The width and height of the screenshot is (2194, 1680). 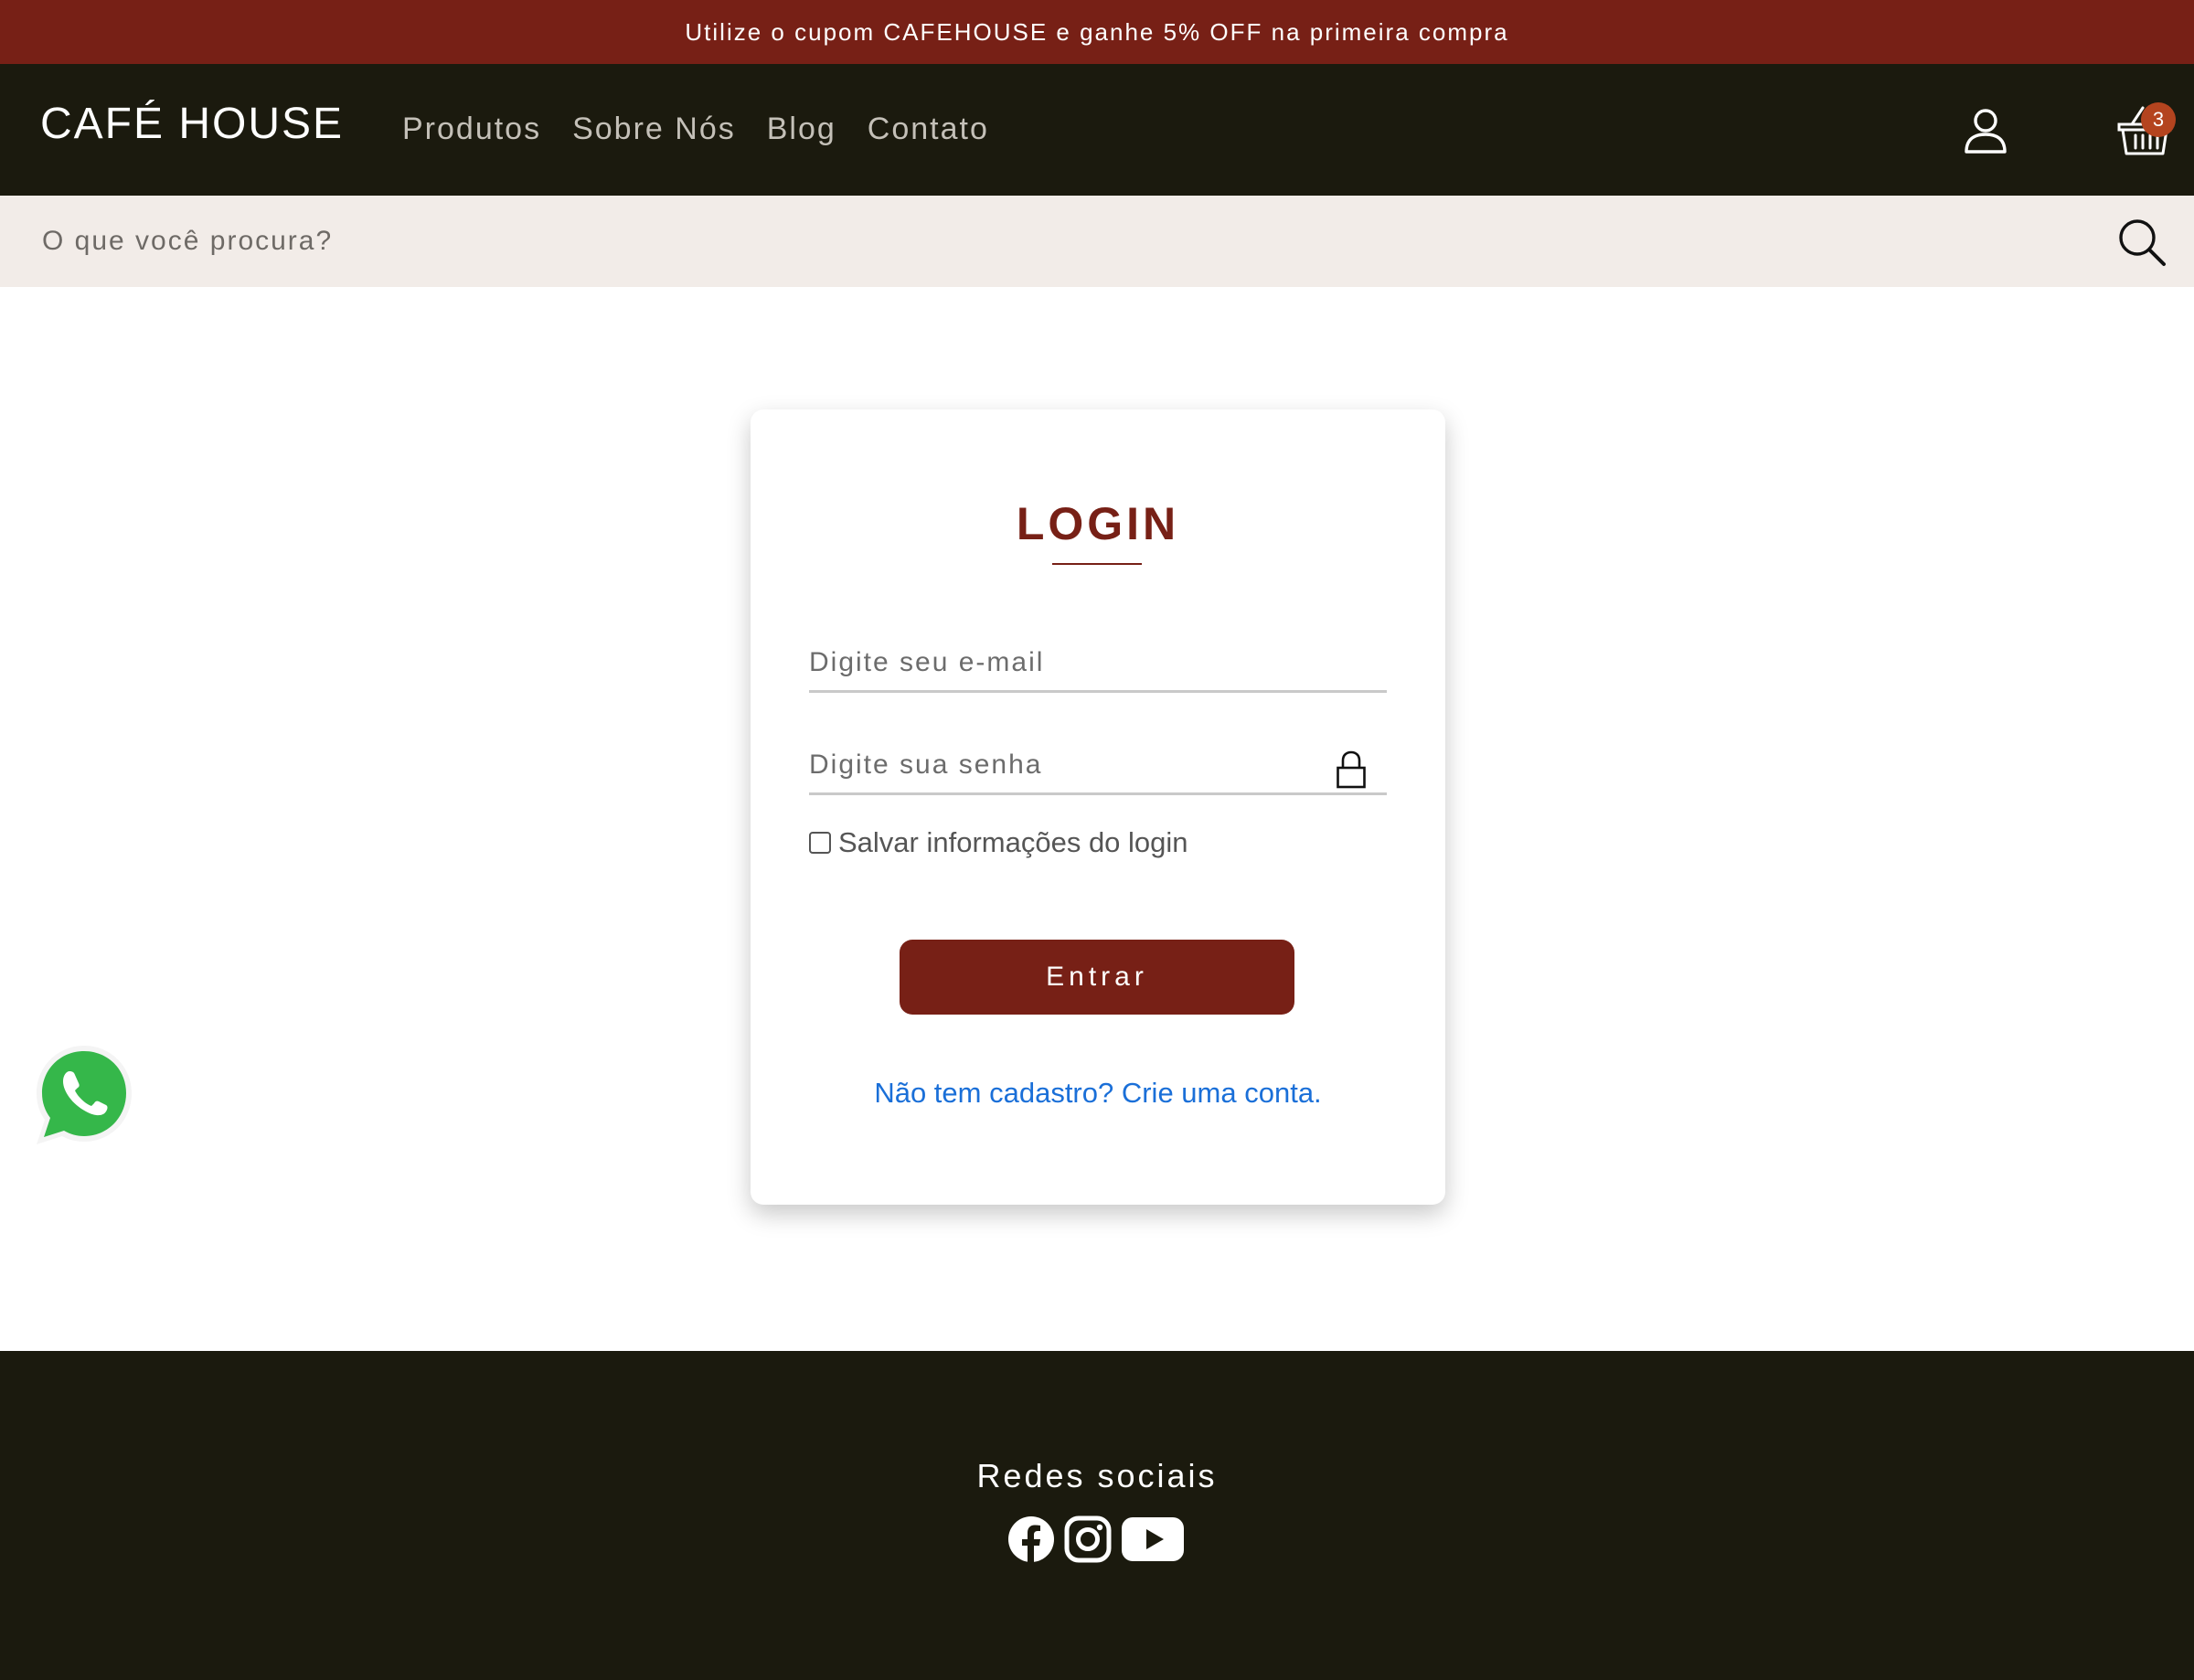 What do you see at coordinates (2159, 120) in the screenshot?
I see `cart-count-badge: 3` at bounding box center [2159, 120].